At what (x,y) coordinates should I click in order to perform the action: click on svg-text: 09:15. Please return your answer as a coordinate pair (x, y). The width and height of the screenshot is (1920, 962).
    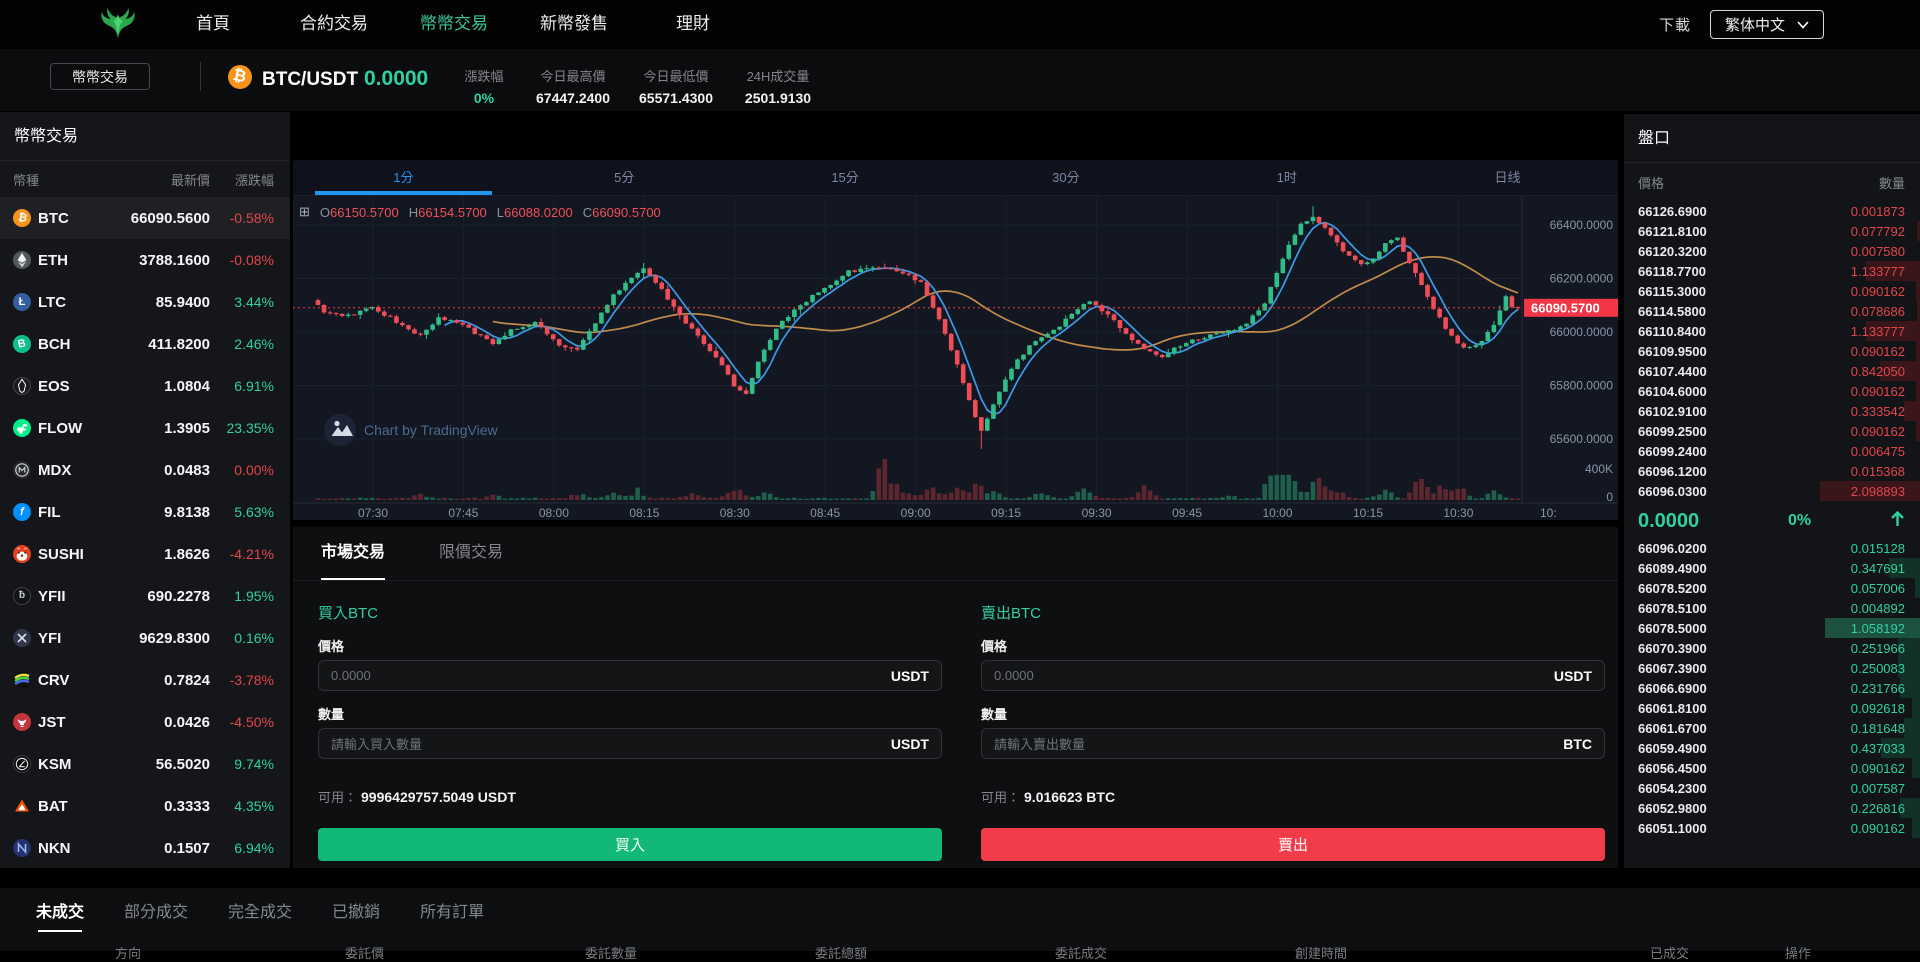
    Looking at the image, I should click on (1006, 513).